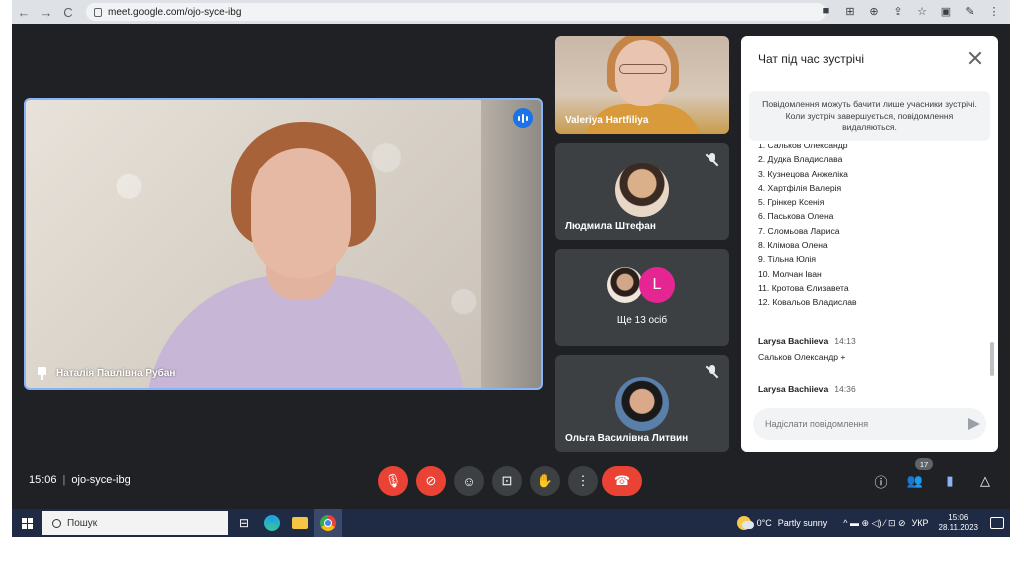 Image resolution: width=1024 pixels, height=564 pixels. I want to click on pin-icon, so click(42, 373).